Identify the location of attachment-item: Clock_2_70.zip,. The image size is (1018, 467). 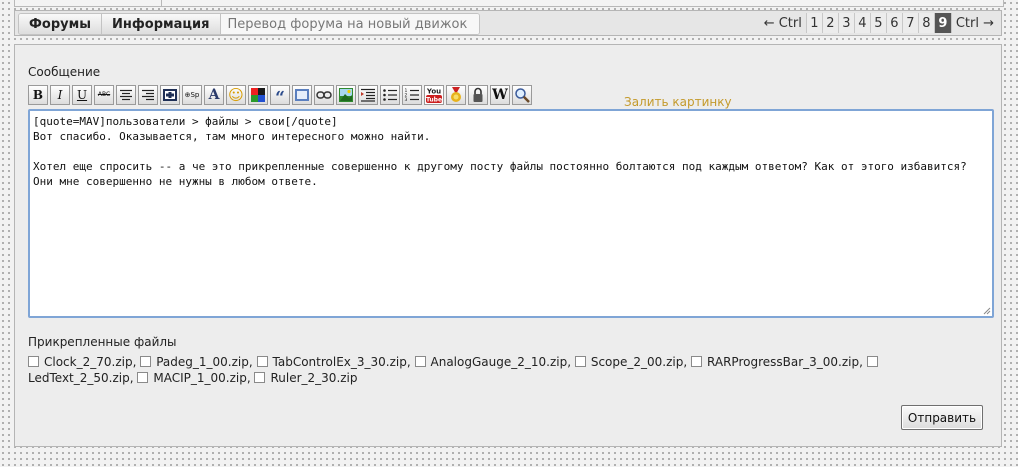
(82, 362).